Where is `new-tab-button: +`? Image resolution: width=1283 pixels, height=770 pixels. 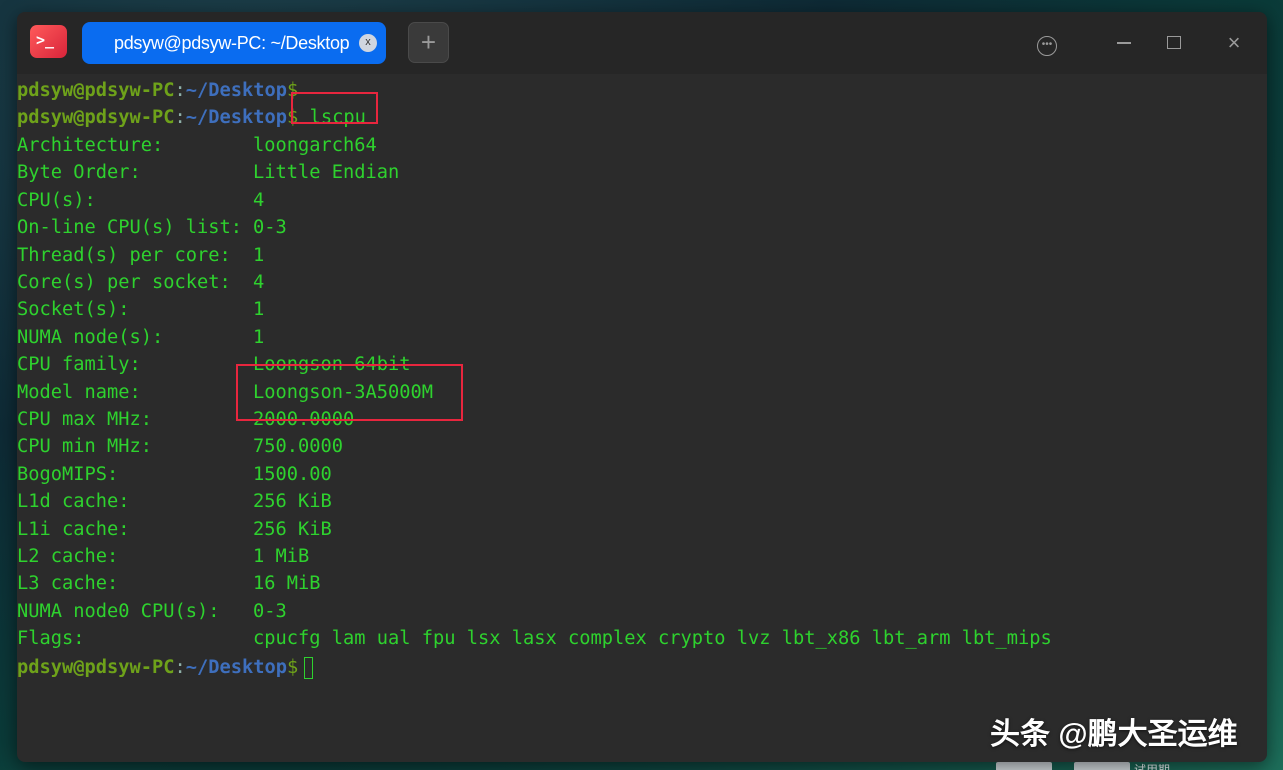
new-tab-button: + is located at coordinates (428, 42).